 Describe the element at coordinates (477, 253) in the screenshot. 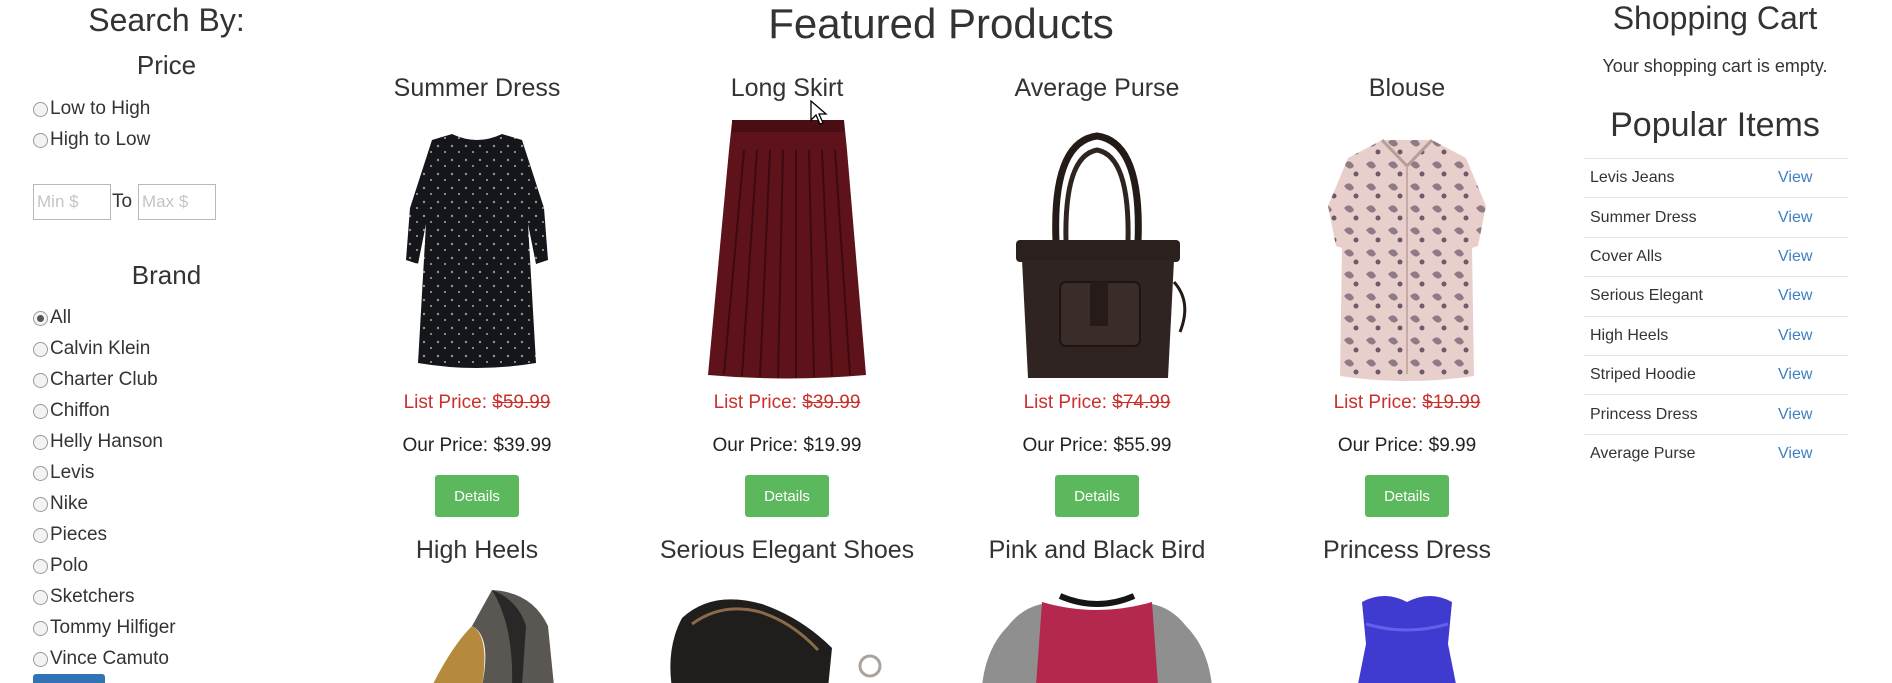

I see `summer-dress-image` at that location.